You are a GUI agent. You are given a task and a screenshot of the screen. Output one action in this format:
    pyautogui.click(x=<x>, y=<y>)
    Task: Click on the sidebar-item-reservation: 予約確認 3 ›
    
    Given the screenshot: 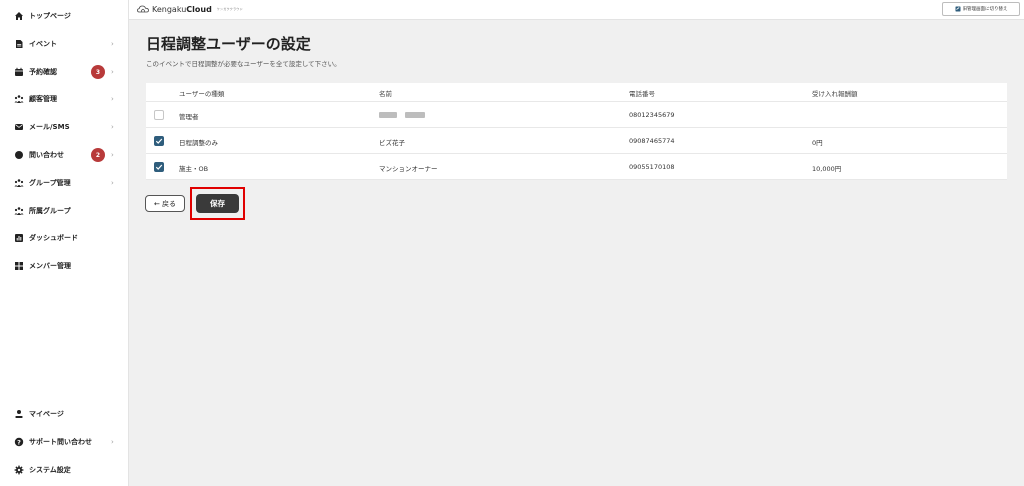 What is the action you would take?
    pyautogui.click(x=64, y=72)
    